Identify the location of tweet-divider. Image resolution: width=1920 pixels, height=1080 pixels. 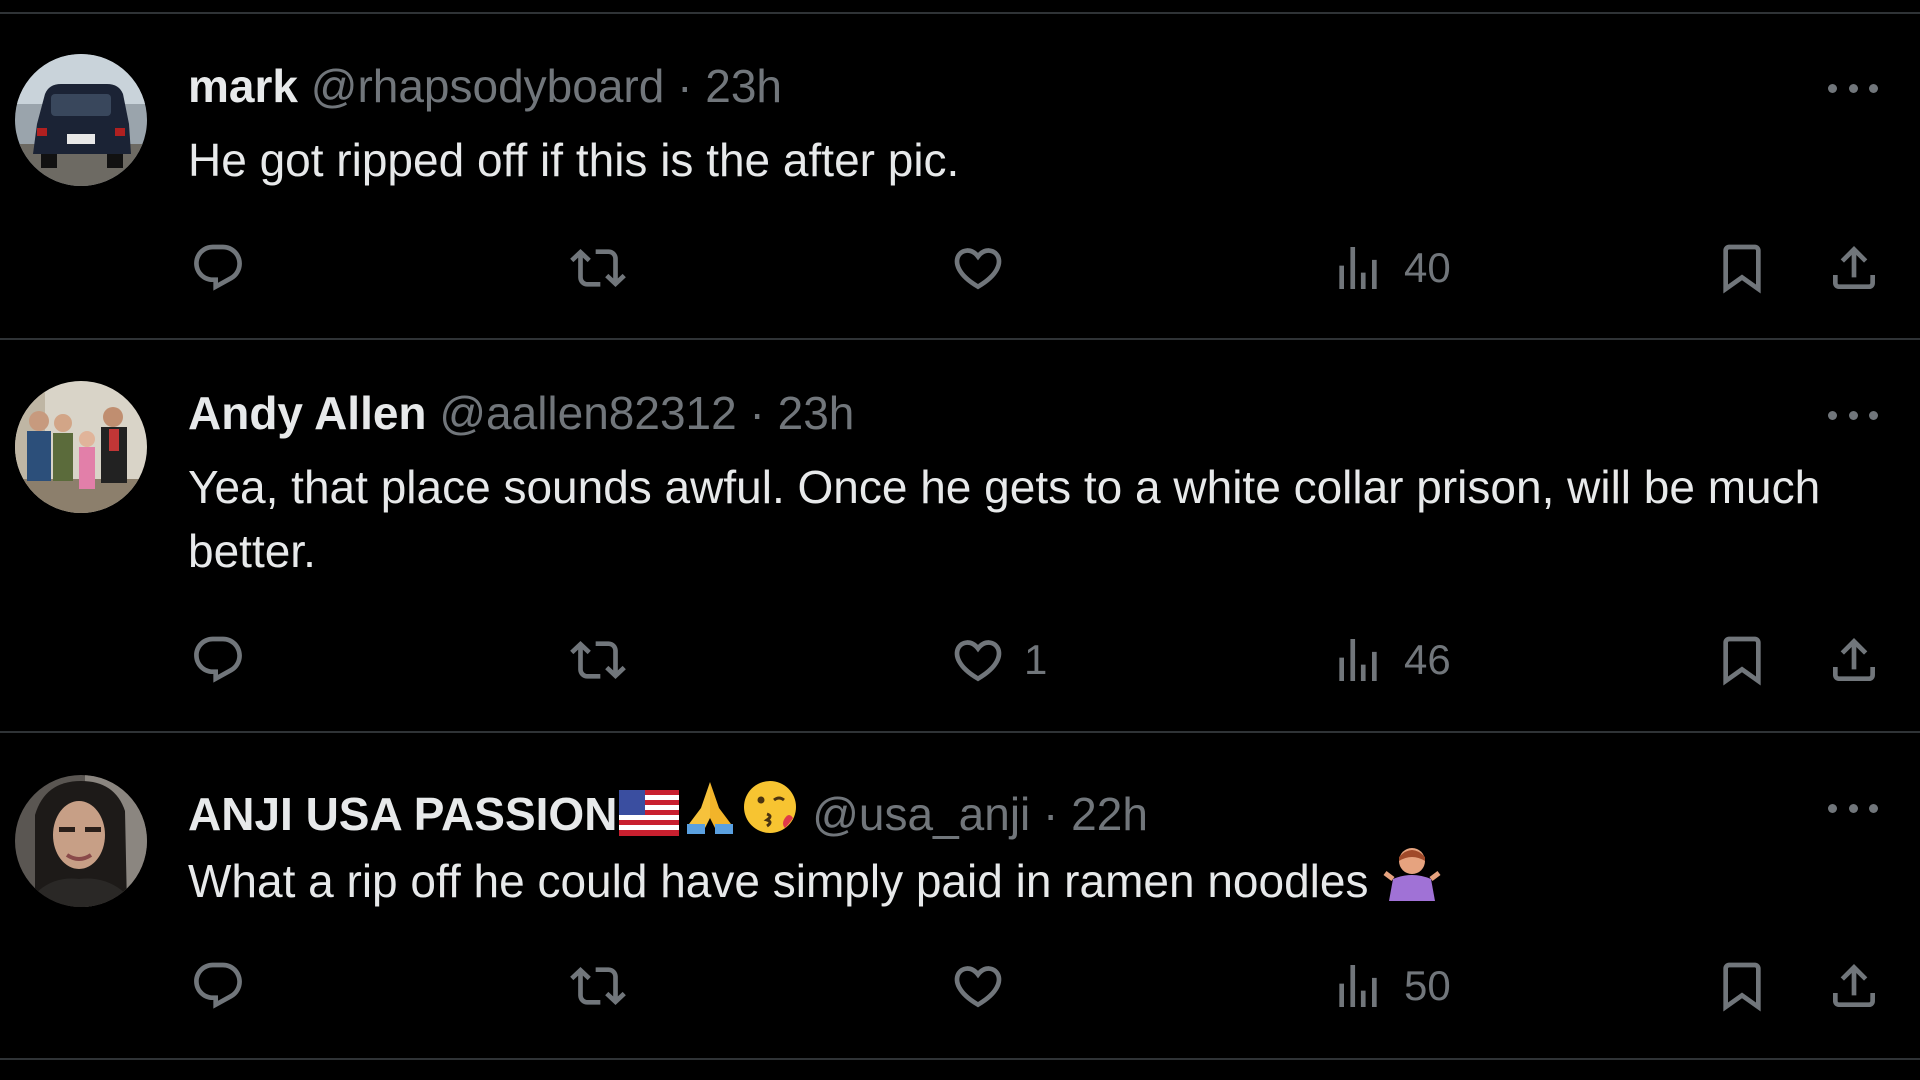
(960, 1059).